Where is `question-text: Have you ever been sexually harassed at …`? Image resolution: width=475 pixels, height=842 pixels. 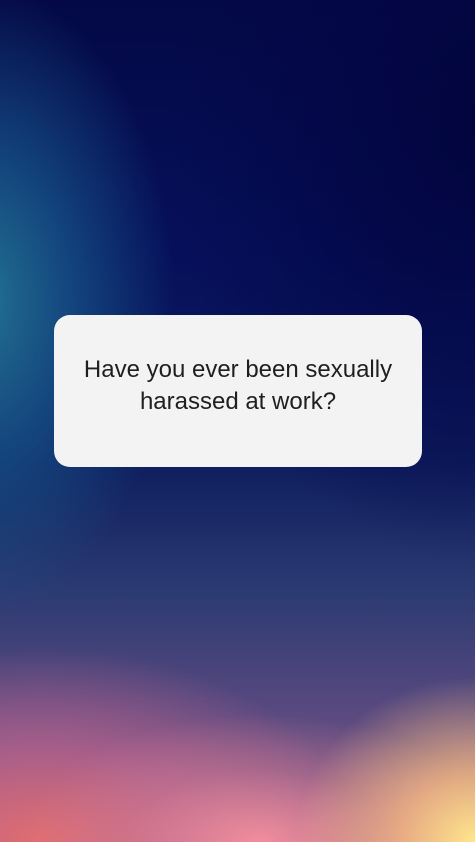
question-text: Have you ever been sexually harassed at … is located at coordinates (238, 385).